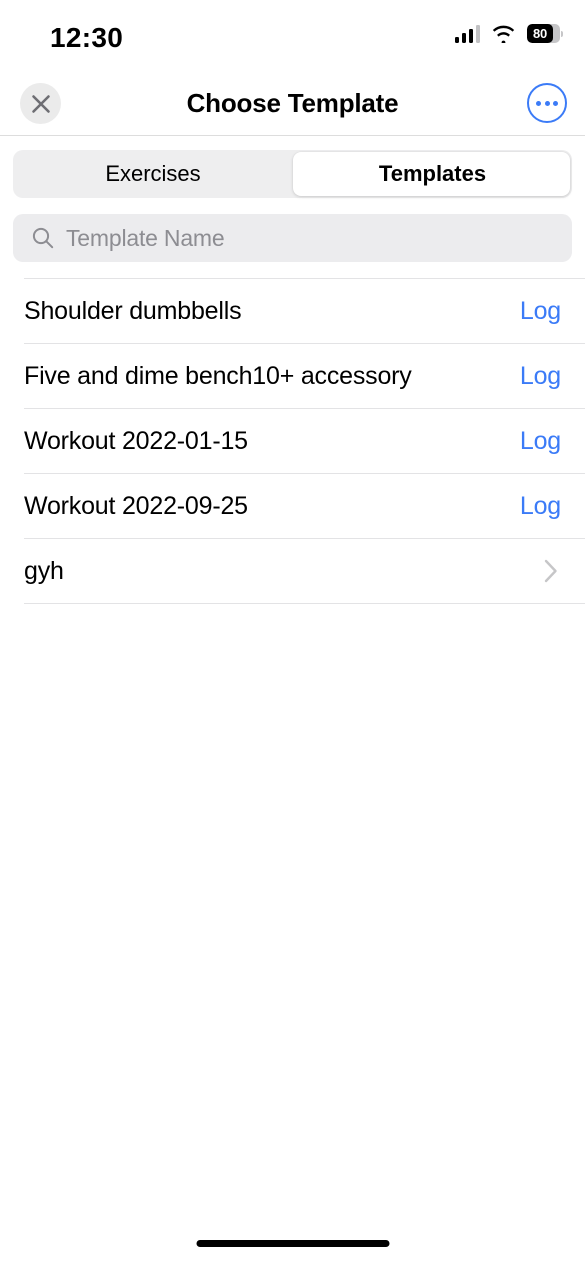  I want to click on list-item-label: Workout 2022-09-25, so click(136, 505).